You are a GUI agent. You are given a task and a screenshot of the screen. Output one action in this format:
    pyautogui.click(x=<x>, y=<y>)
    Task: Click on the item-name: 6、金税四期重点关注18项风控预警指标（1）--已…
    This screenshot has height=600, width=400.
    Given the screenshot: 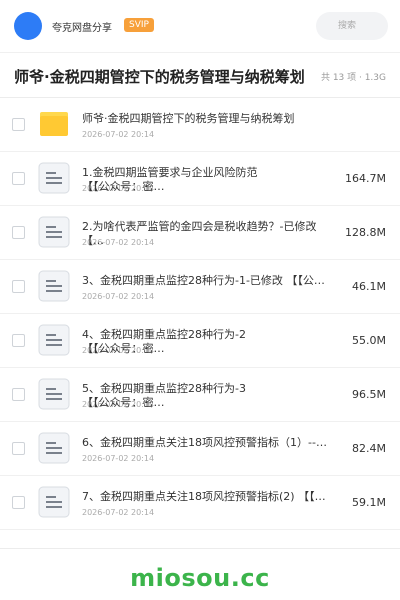 What is the action you would take?
    pyautogui.click(x=208, y=442)
    